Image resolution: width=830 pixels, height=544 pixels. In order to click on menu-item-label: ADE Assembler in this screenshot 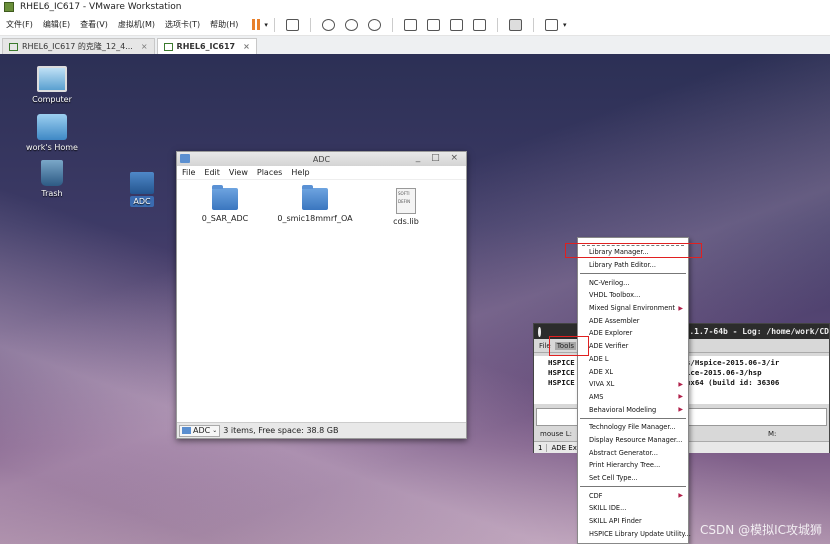, I will do `click(614, 320)`.